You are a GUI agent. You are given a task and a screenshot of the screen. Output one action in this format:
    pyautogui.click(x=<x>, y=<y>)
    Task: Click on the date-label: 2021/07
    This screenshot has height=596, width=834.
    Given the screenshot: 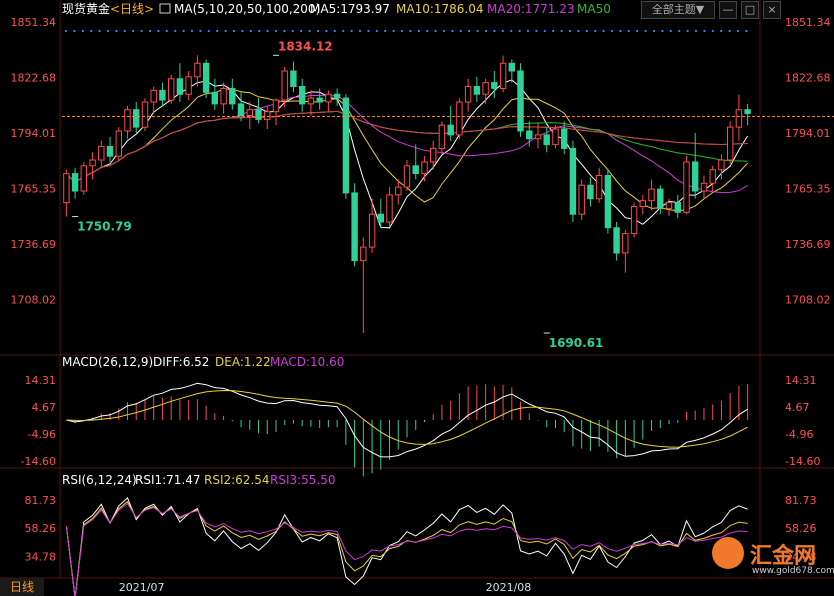 What is the action you would take?
    pyautogui.click(x=142, y=587)
    